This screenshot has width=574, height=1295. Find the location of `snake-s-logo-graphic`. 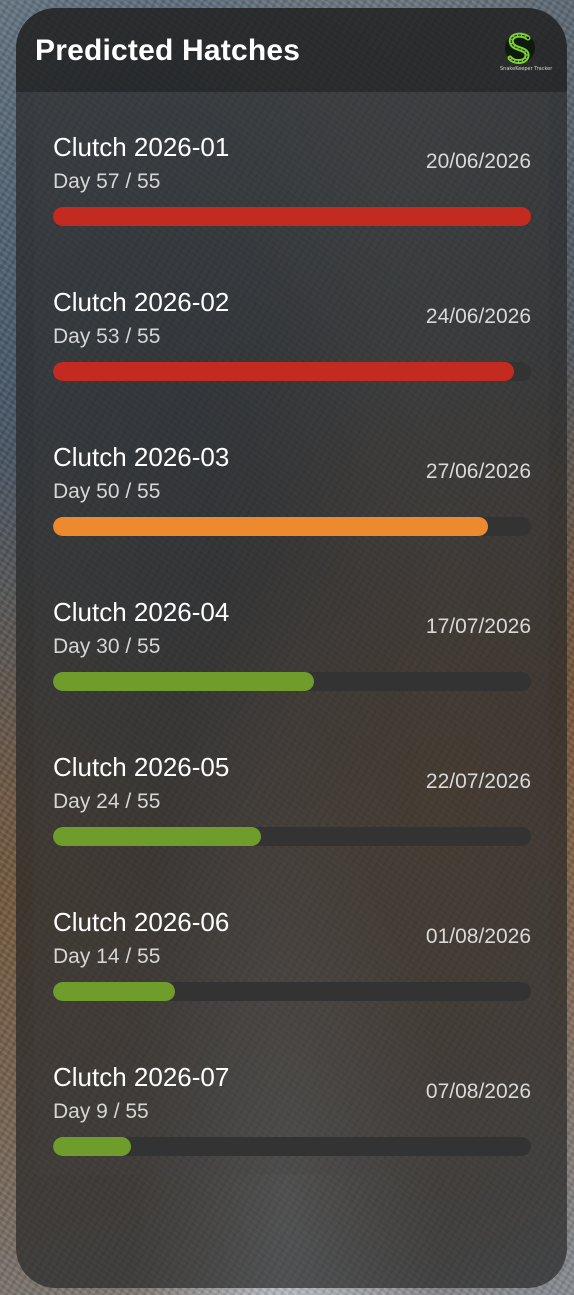

snake-s-logo-graphic is located at coordinates (520, 48).